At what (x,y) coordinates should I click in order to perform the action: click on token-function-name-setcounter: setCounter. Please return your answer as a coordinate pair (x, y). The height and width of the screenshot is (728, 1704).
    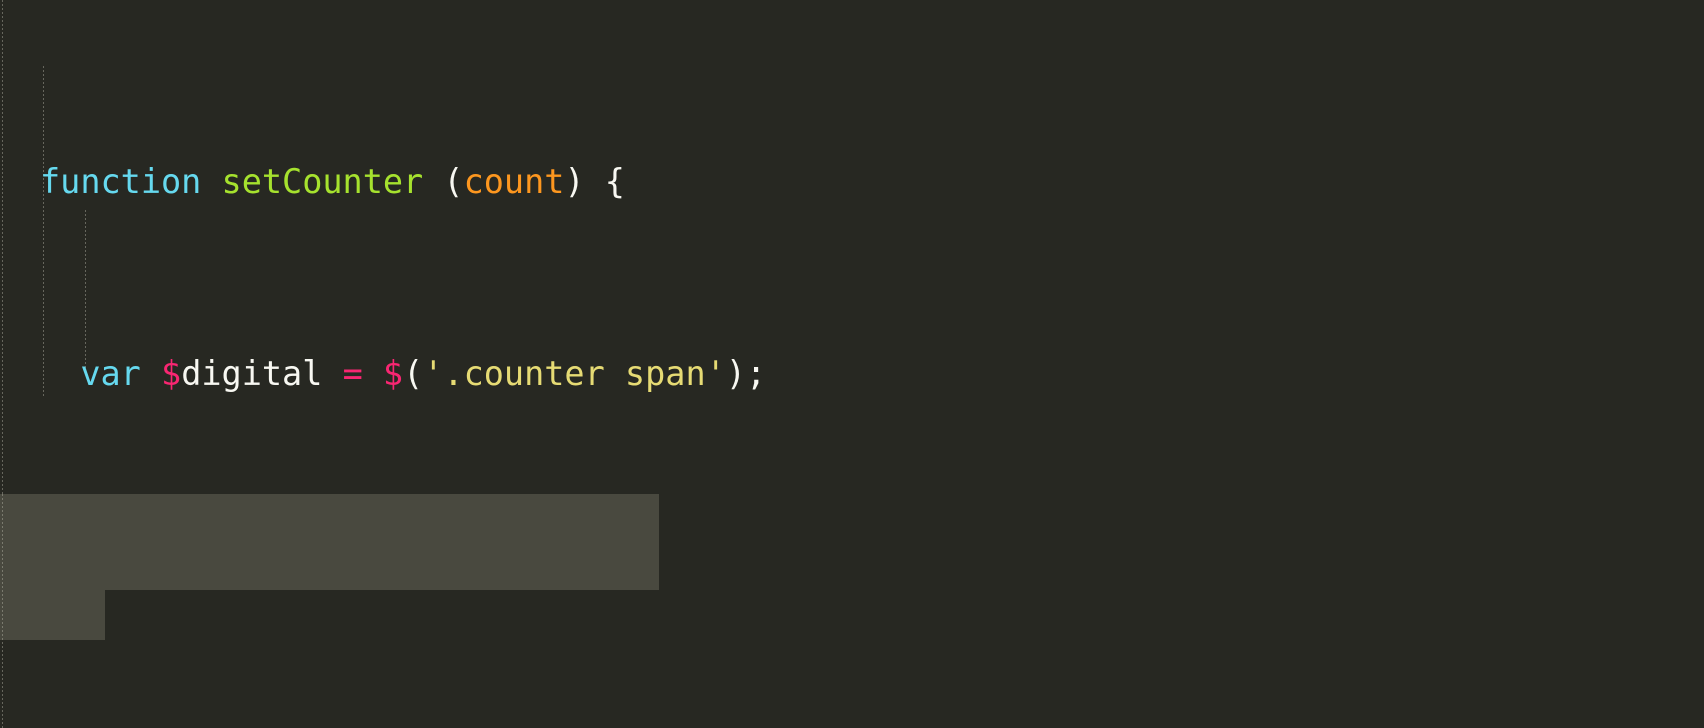
    Looking at the image, I should click on (322, 181).